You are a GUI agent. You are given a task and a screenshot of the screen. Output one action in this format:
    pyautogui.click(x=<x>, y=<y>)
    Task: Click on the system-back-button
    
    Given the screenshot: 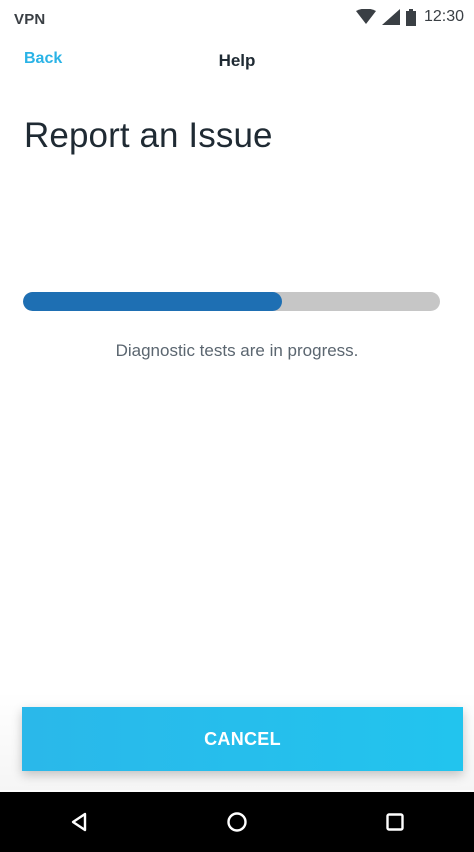 What is the action you would take?
    pyautogui.click(x=79, y=822)
    